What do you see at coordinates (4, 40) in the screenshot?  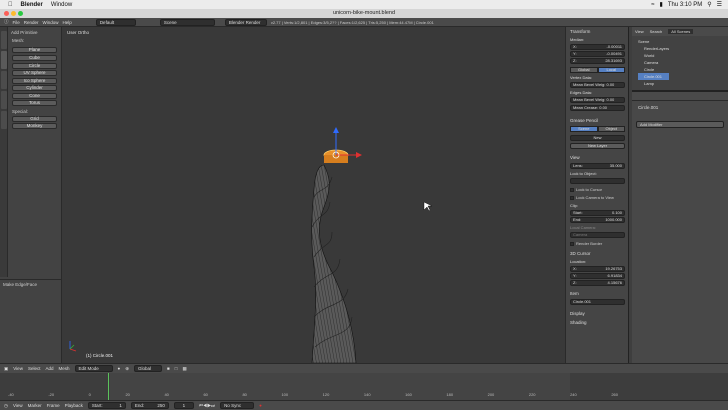 I see `tab-tools` at bounding box center [4, 40].